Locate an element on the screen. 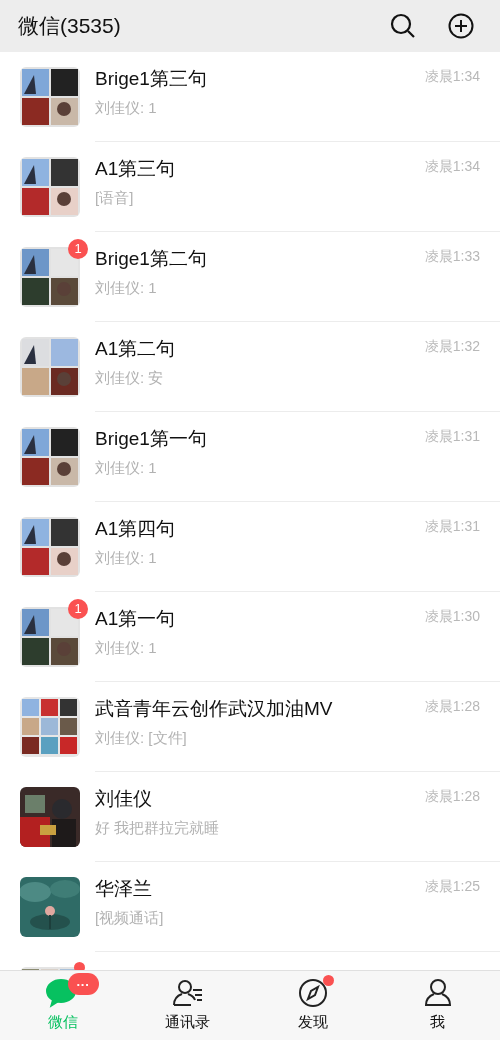 The height and width of the screenshot is (1040, 500). header-title: 微信(3535) is located at coordinates (70, 26).